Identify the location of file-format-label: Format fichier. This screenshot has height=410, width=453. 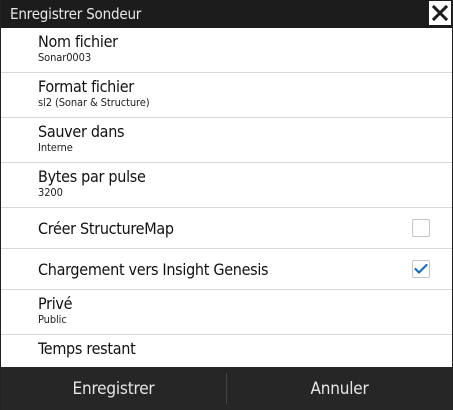
(86, 86).